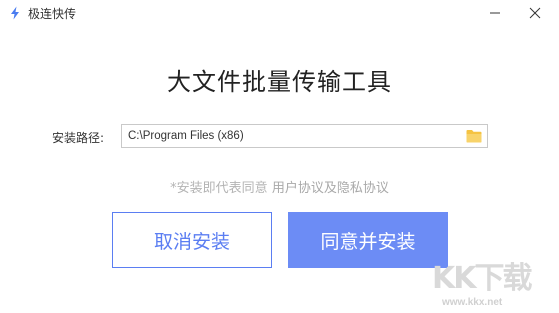 This screenshot has width=559, height=313. What do you see at coordinates (52, 14) in the screenshot?
I see `app-title: 极连快传` at bounding box center [52, 14].